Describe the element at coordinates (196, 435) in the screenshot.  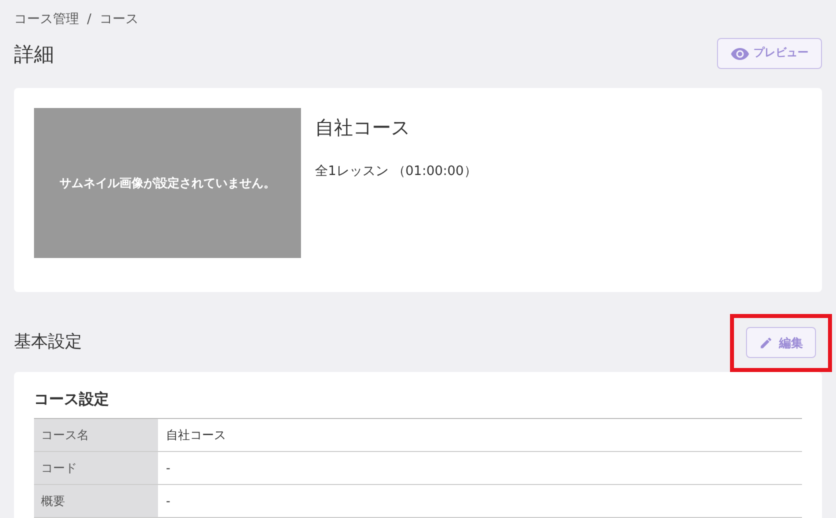
I see `row-value: 自社コース` at that location.